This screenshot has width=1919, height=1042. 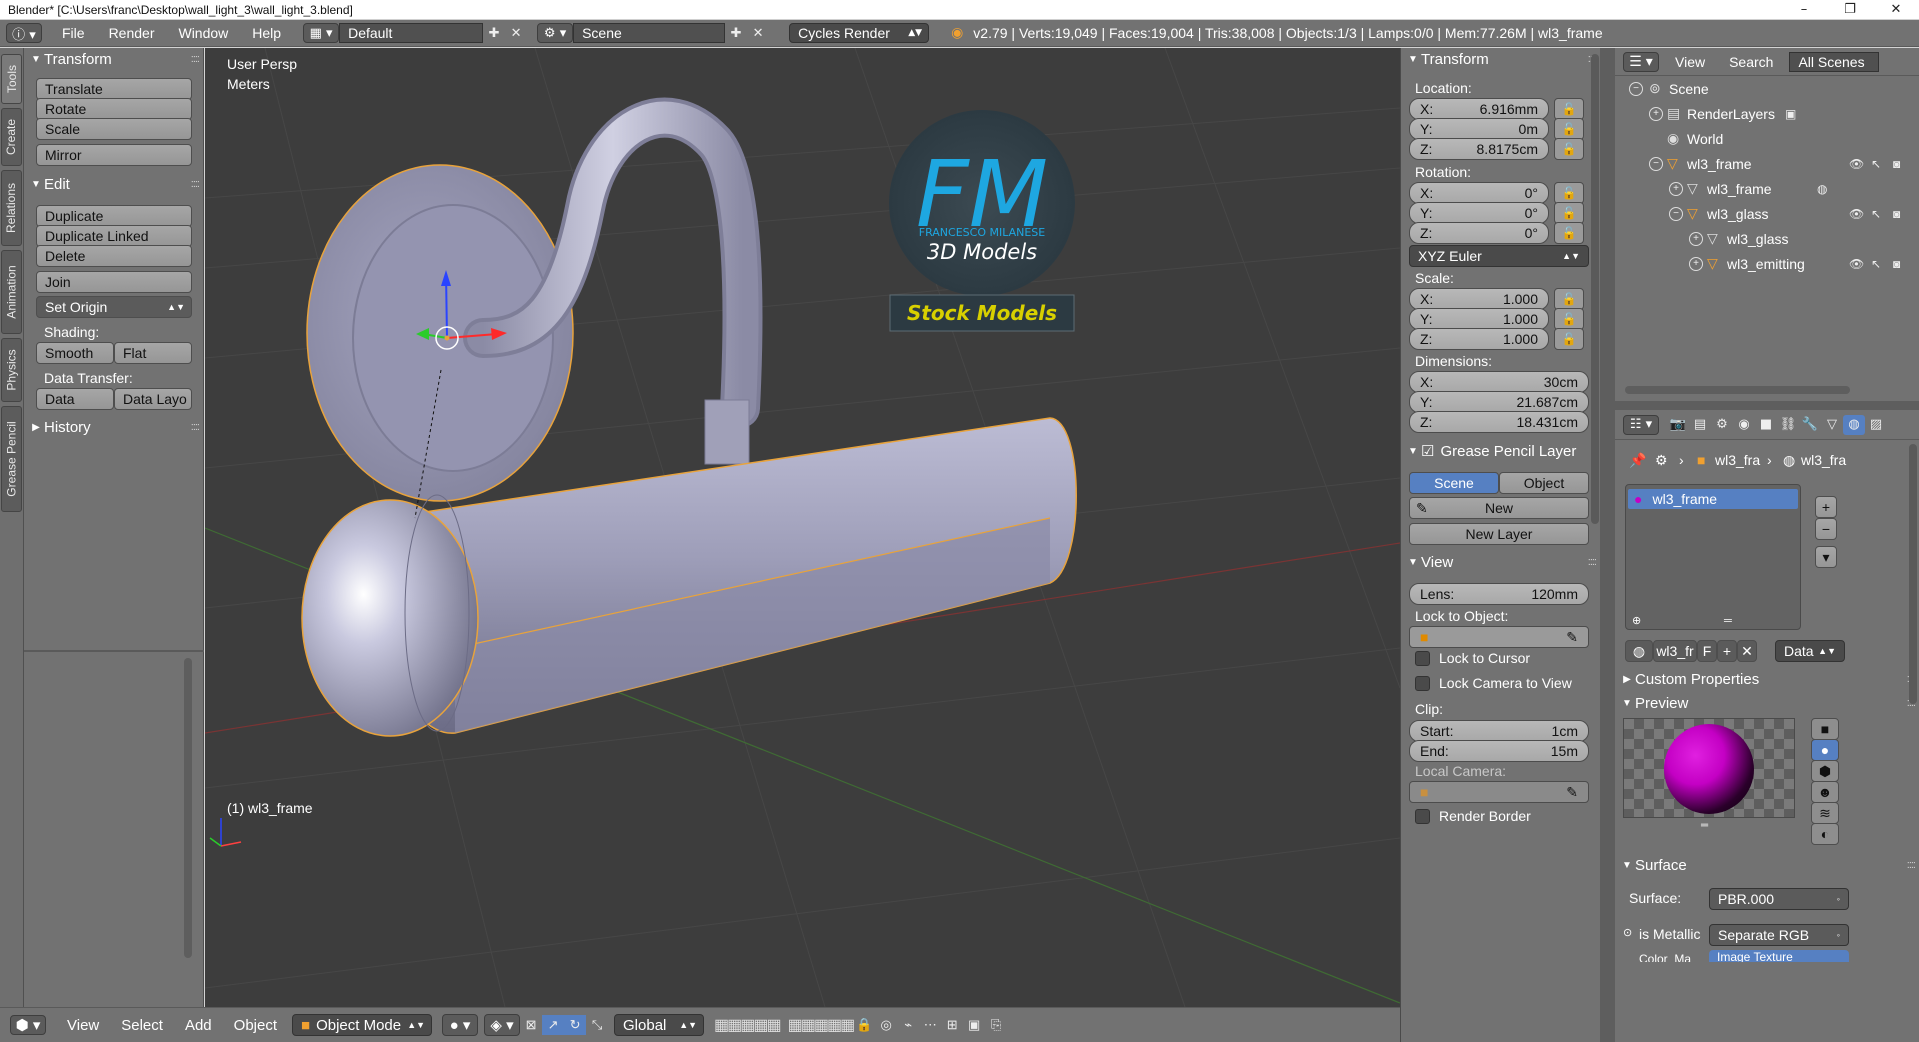 I want to click on outliner-row-renderlayers: + ▤ RenderLayers ▣, so click(x=1767, y=113).